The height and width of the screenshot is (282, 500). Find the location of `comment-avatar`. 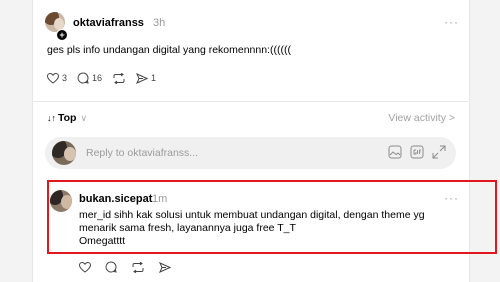

comment-avatar is located at coordinates (61, 201).